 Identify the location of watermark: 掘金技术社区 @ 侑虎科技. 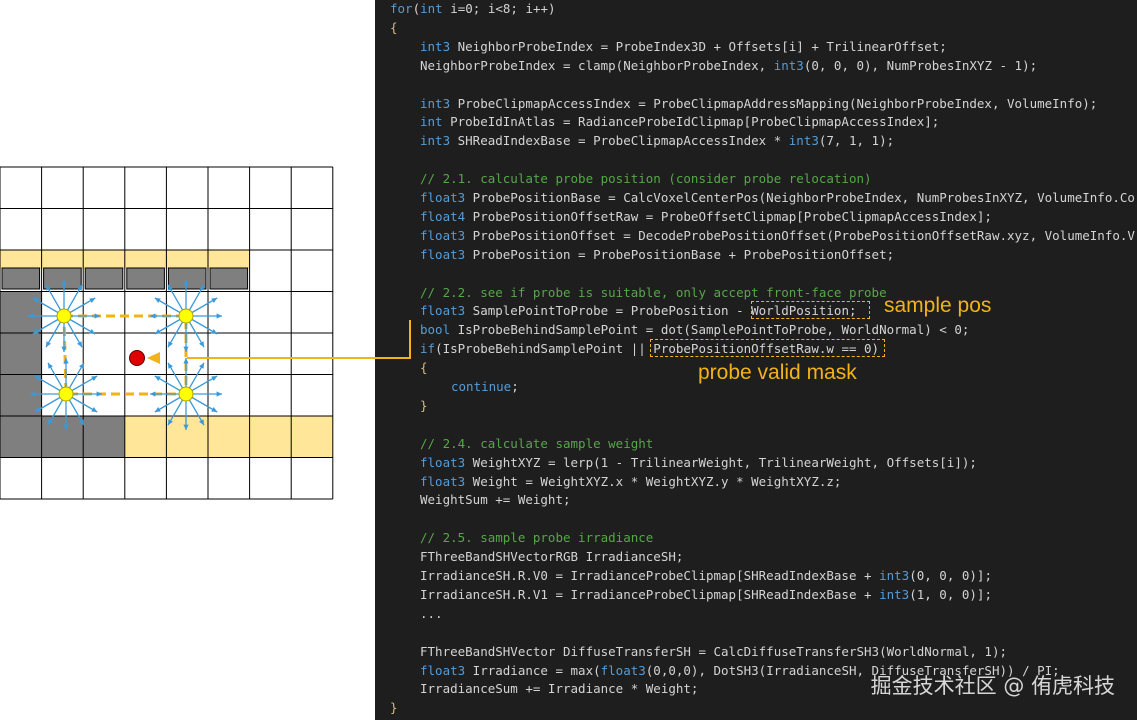
(992, 686).